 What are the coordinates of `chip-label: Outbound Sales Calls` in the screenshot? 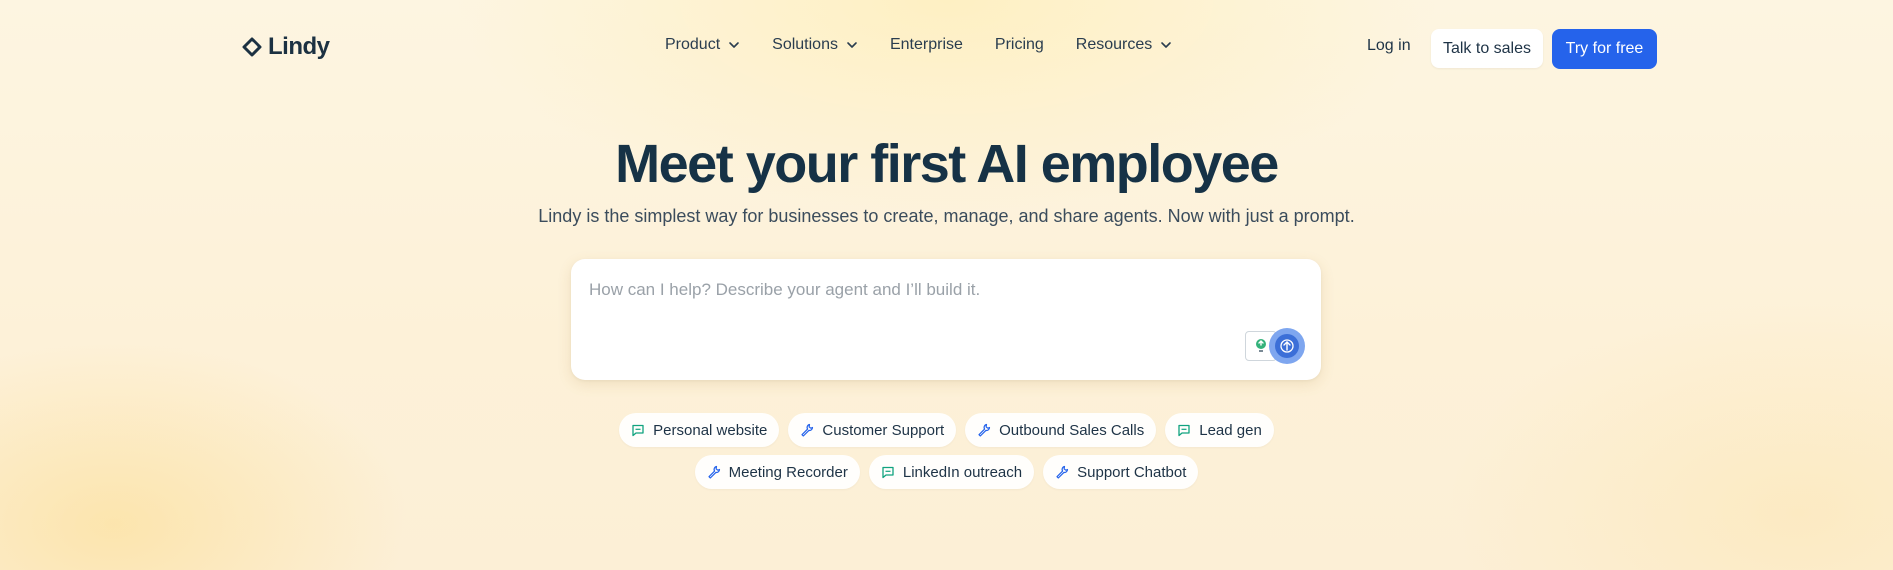 It's located at (1072, 430).